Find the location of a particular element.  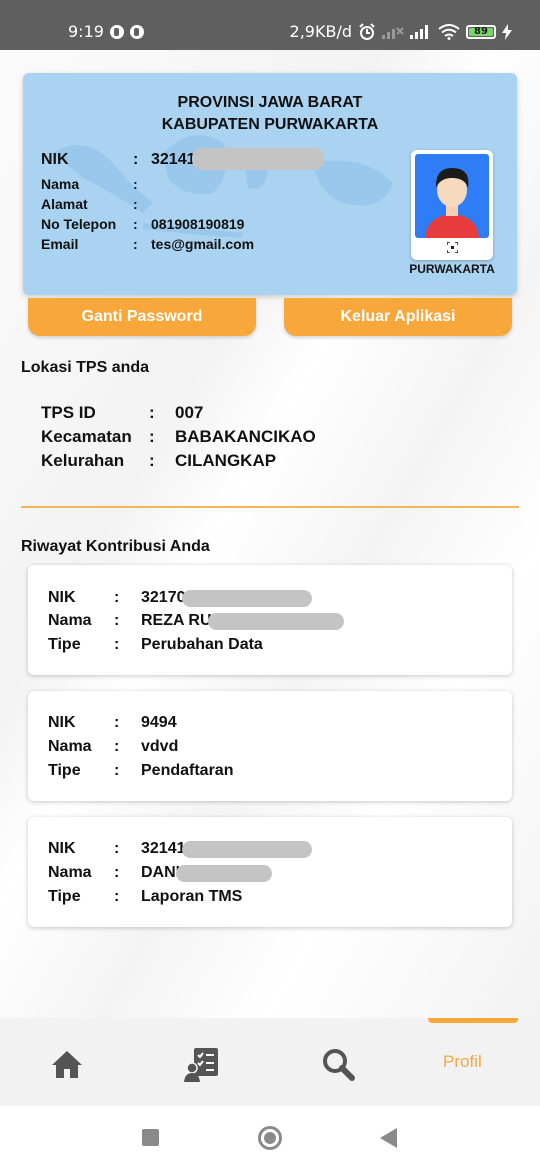

tps-value: 007 is located at coordinates (189, 412).